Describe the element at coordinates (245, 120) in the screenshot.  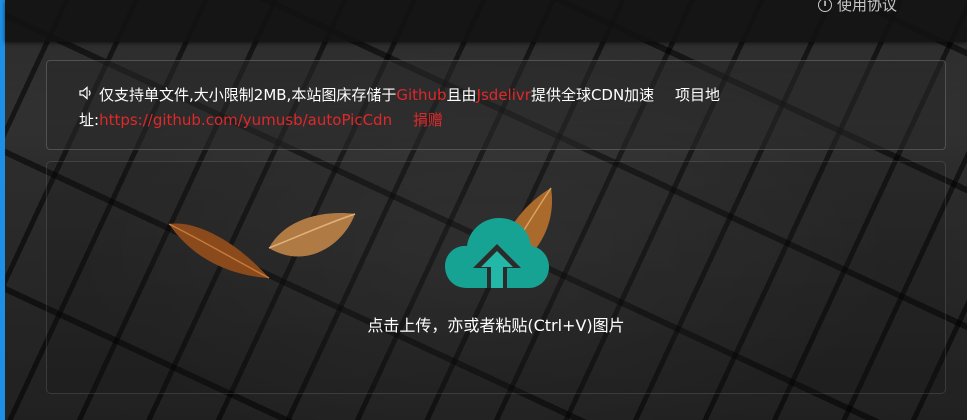
I see `project-url-link: https://github.com/yumusb/autoPicCdn` at that location.